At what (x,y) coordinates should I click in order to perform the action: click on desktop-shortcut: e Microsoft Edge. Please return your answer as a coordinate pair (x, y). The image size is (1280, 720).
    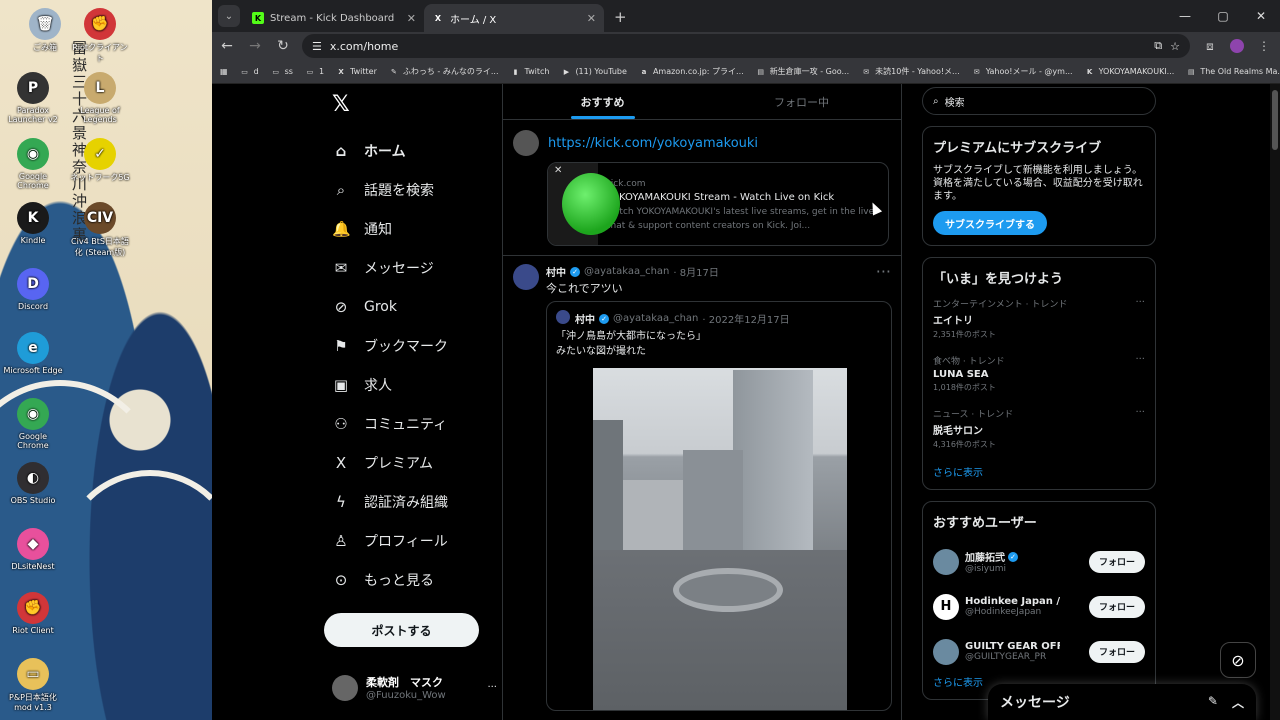
    Looking at the image, I should click on (33, 353).